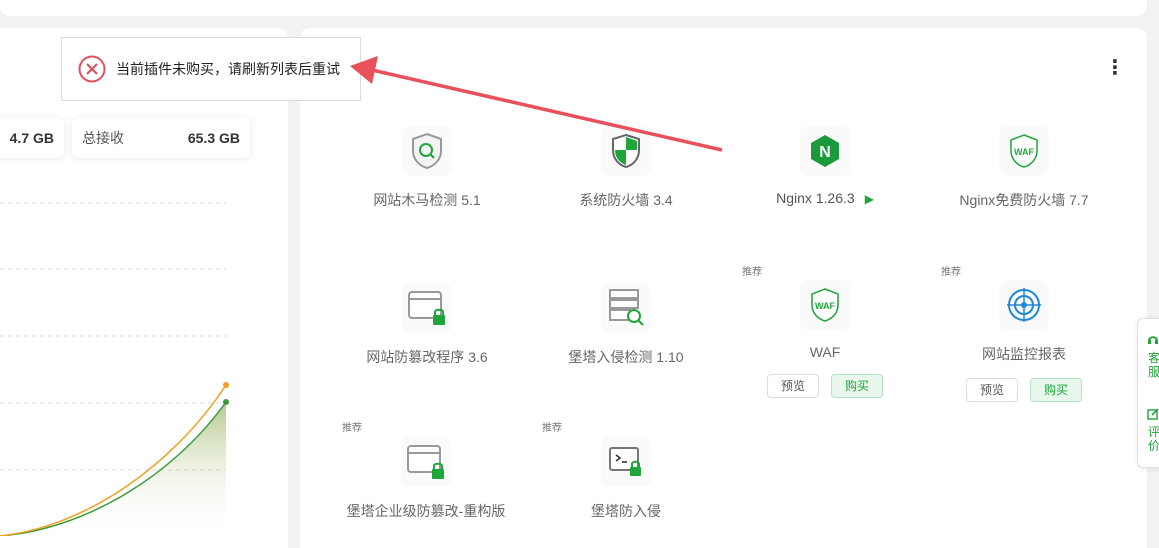 The width and height of the screenshot is (1159, 548). What do you see at coordinates (825, 339) in the screenshot?
I see `plugin-item: WAF WAF 预览 购买` at bounding box center [825, 339].